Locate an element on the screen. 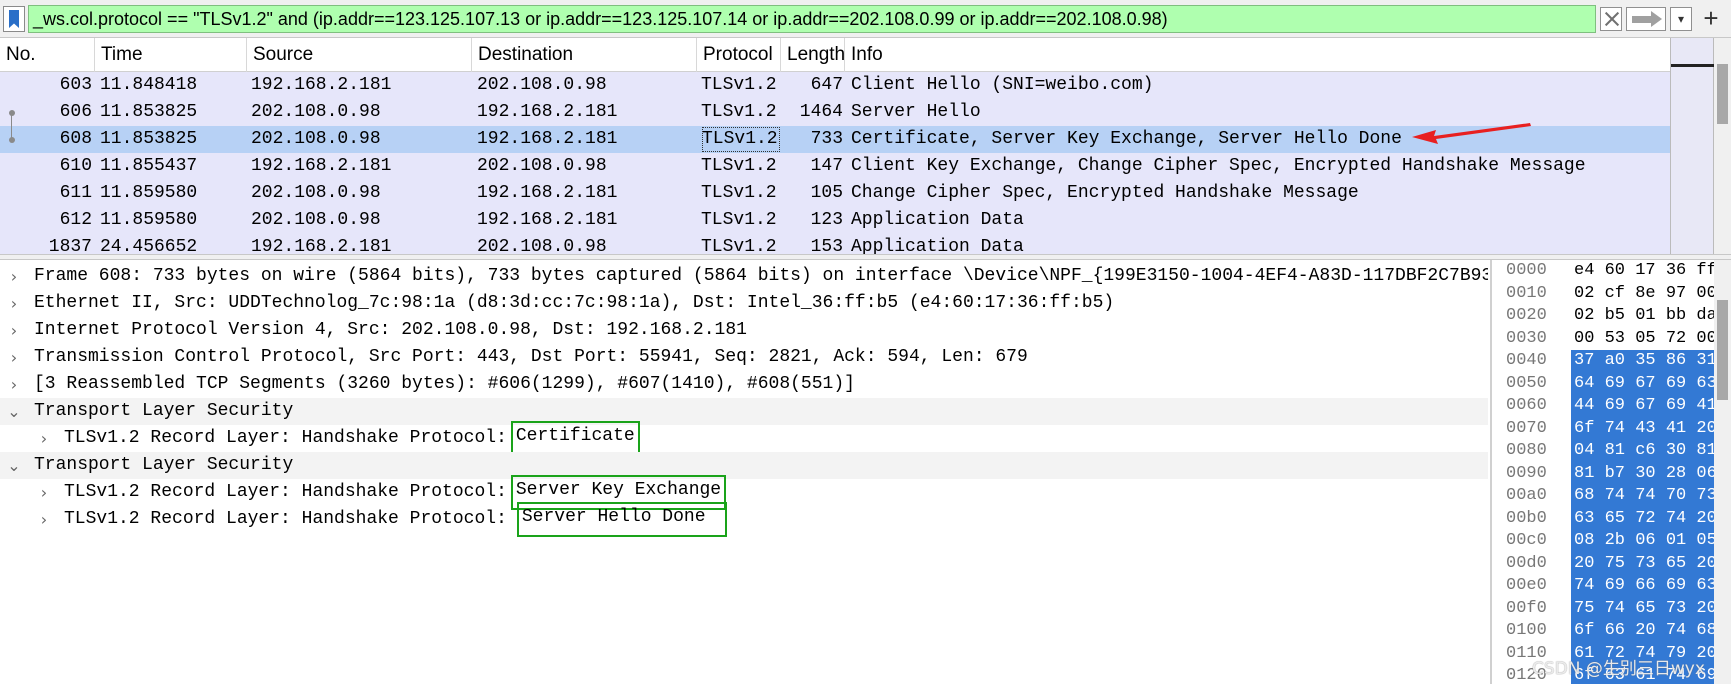  bytes-row: 0030 00 53 05 72 00 is located at coordinates (1611, 339).